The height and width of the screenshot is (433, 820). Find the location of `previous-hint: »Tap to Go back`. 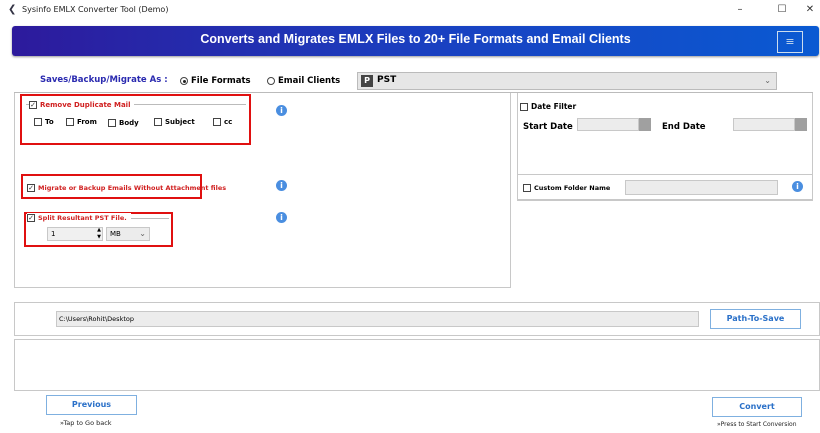

previous-hint: »Tap to Go back is located at coordinates (86, 423).